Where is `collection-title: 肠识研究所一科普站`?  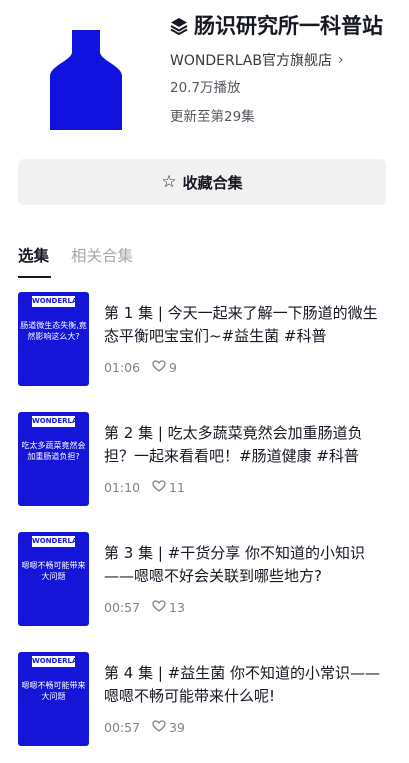
collection-title: 肠识研究所一科普站 is located at coordinates (282, 27).